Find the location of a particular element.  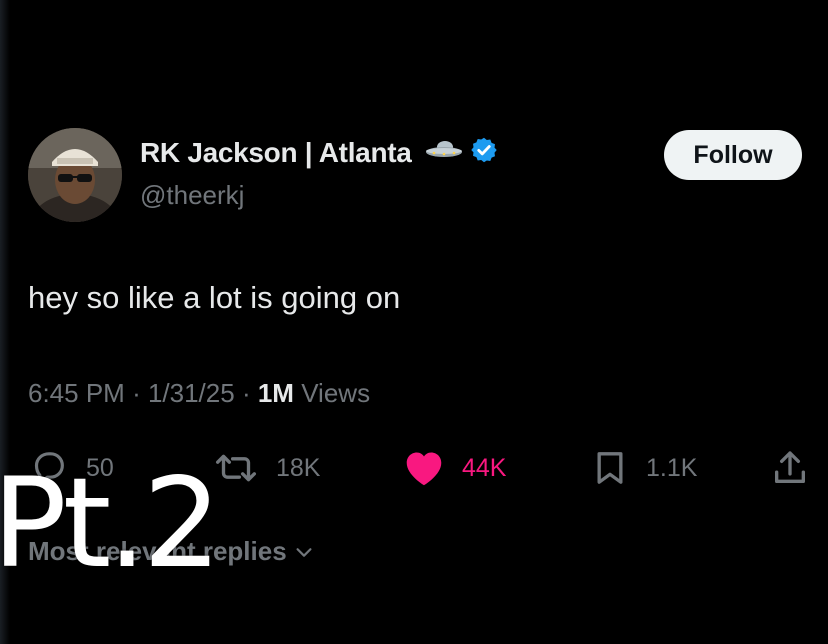

retweet-count: 18K is located at coordinates (298, 467).